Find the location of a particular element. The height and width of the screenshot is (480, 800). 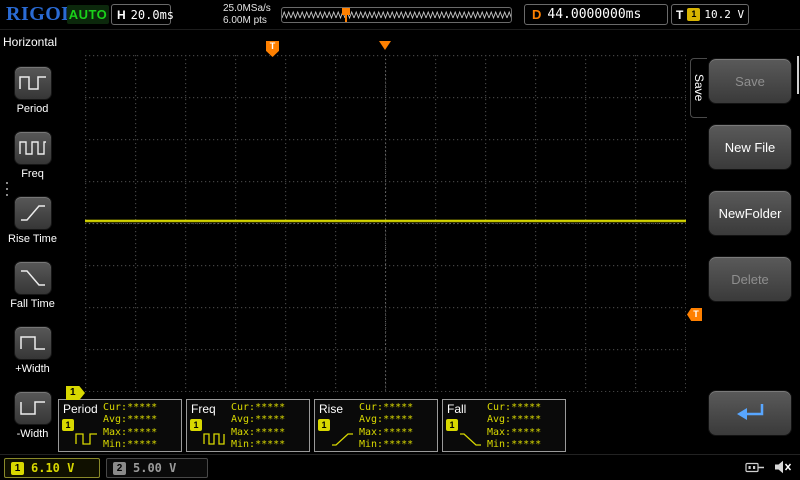

minus-width-icon is located at coordinates (32, 408).